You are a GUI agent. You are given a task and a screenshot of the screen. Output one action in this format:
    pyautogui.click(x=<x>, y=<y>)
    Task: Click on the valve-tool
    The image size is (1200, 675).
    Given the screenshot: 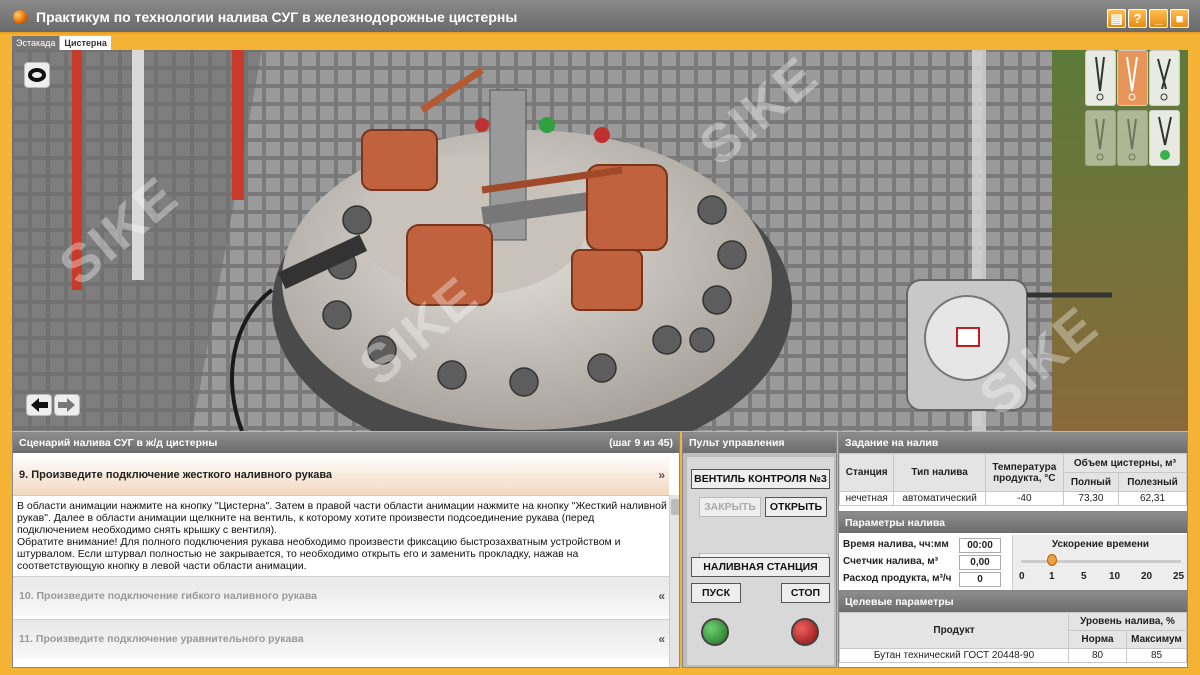 What is the action you would take?
    pyautogui.click(x=1132, y=78)
    